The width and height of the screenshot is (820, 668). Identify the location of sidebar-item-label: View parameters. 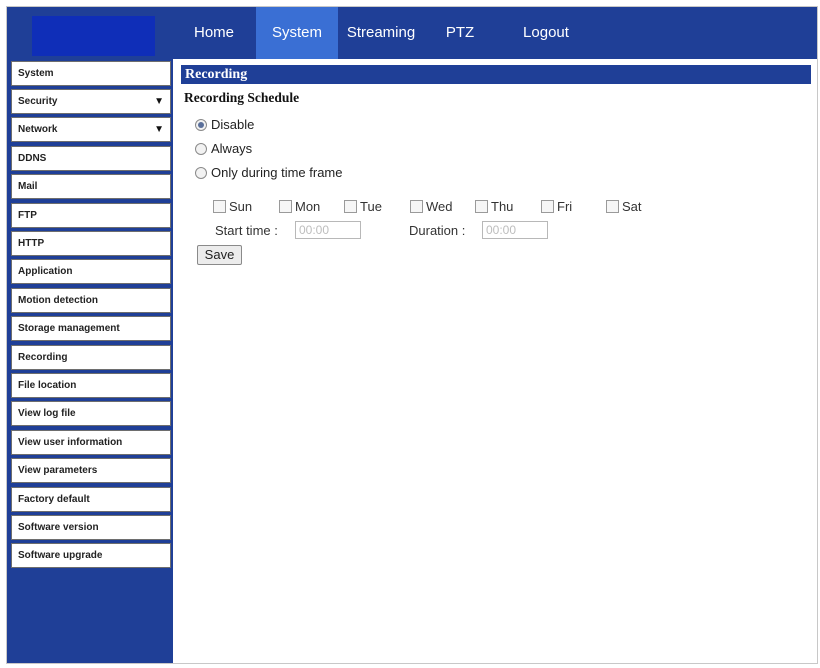
(58, 470).